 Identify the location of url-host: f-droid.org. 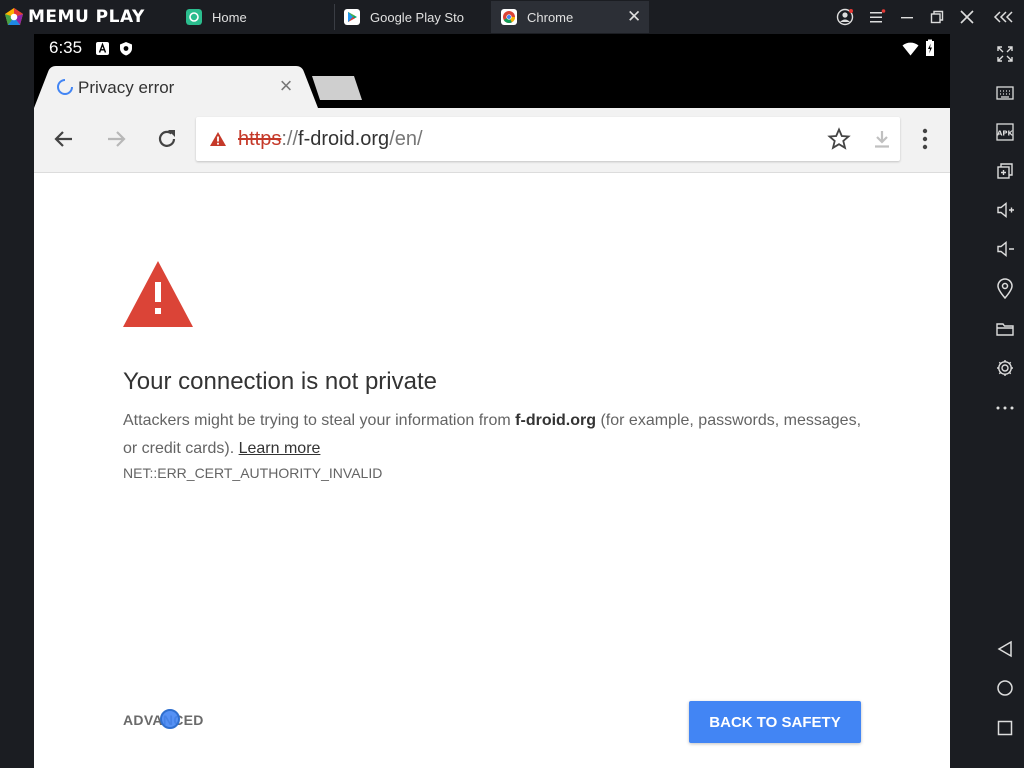
(344, 139).